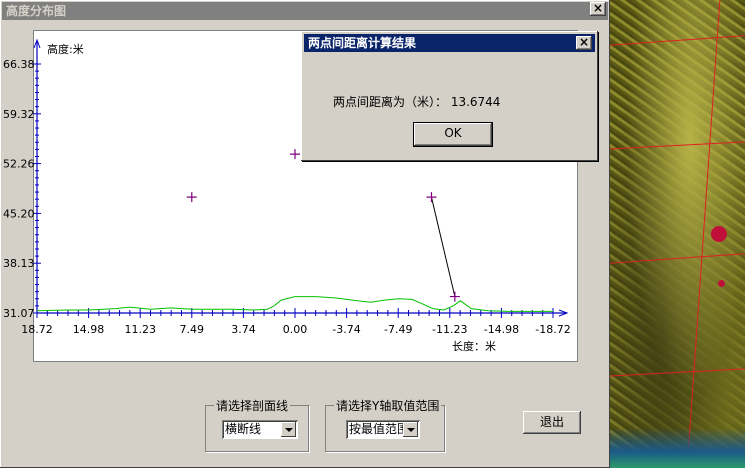  I want to click on y-tick-label: 31.07, so click(19, 313).